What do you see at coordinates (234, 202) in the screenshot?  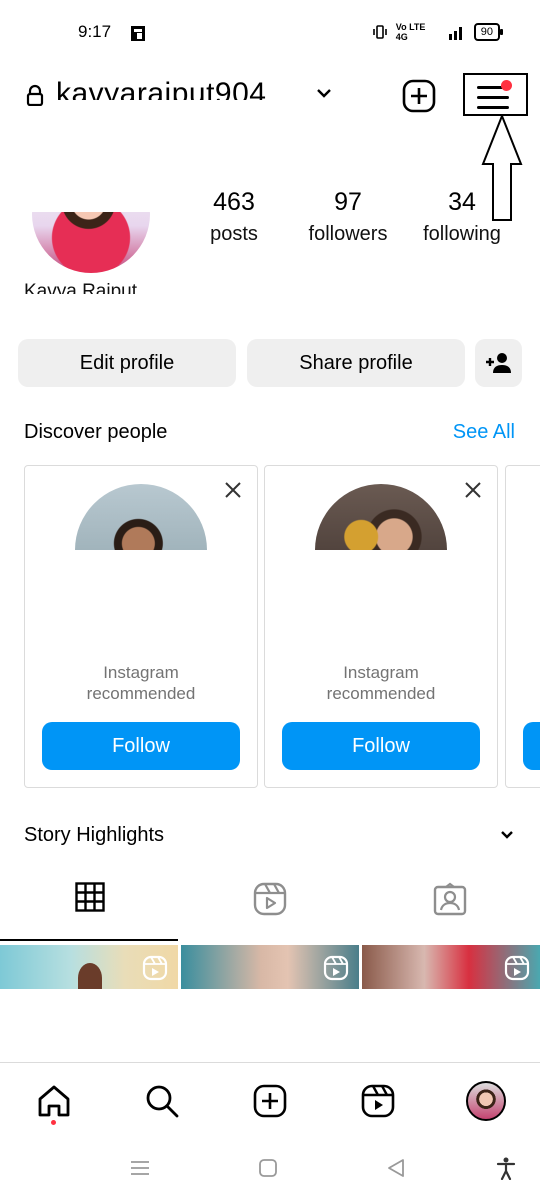 I see `stat-value: 463` at bounding box center [234, 202].